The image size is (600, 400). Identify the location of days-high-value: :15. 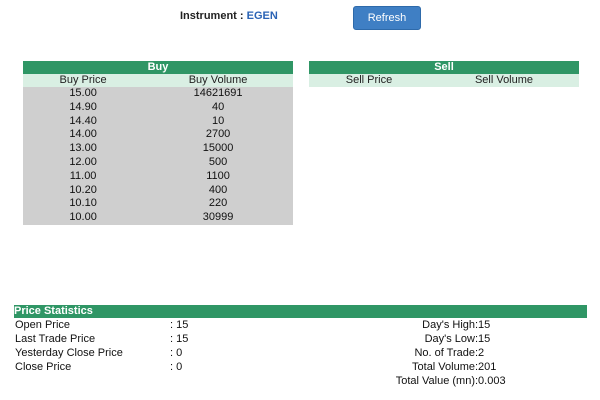
(483, 325).